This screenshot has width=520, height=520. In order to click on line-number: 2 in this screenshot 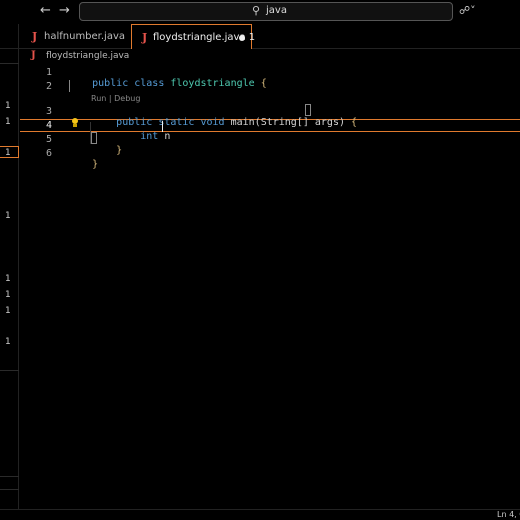, I will do `click(48, 86)`.